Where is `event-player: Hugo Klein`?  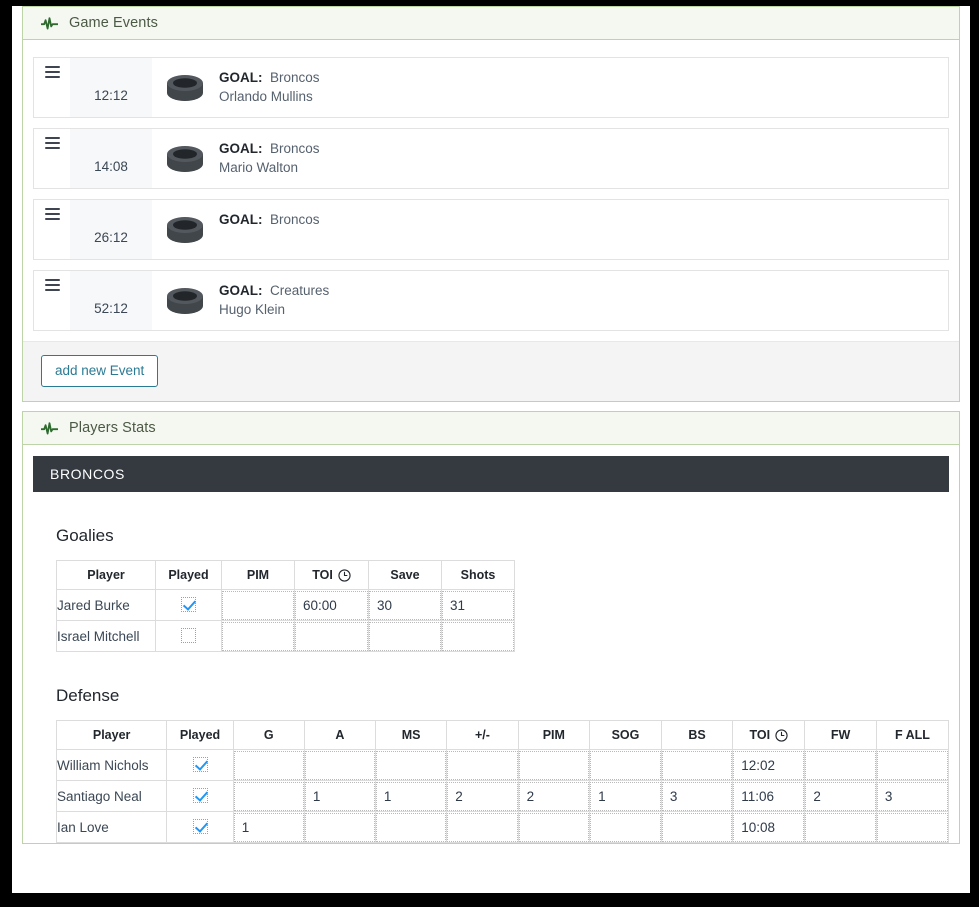 event-player: Hugo Klein is located at coordinates (252, 309).